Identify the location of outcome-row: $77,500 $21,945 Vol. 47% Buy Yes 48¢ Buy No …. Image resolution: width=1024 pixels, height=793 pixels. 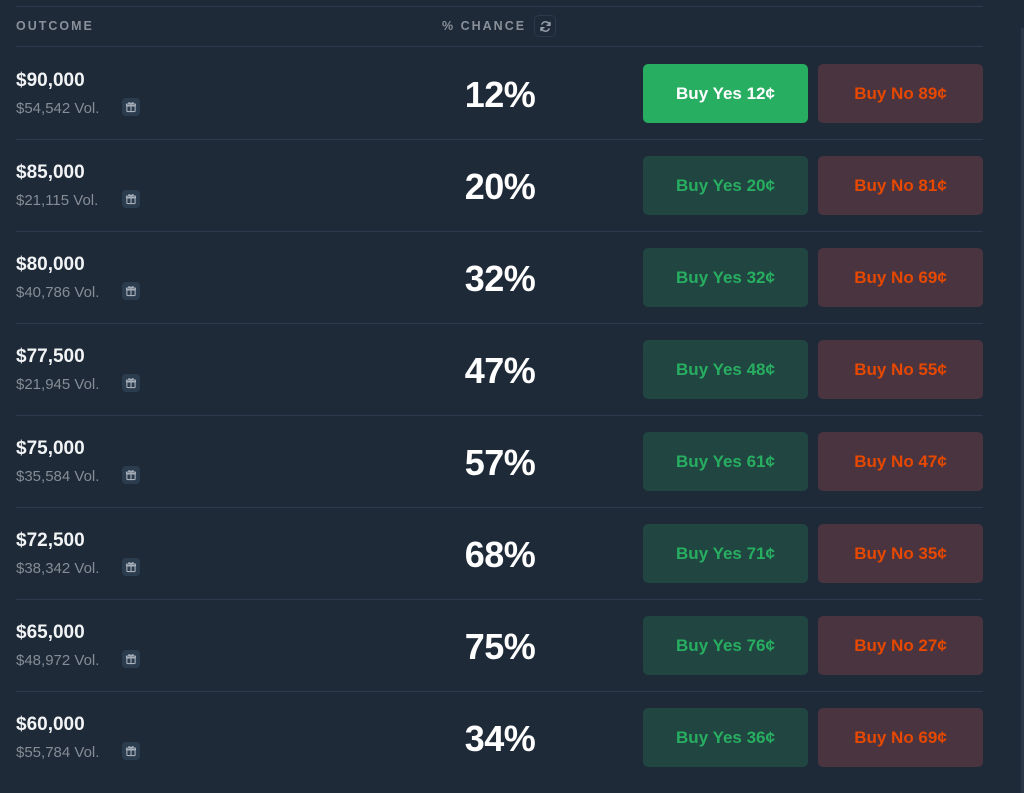
(499, 370).